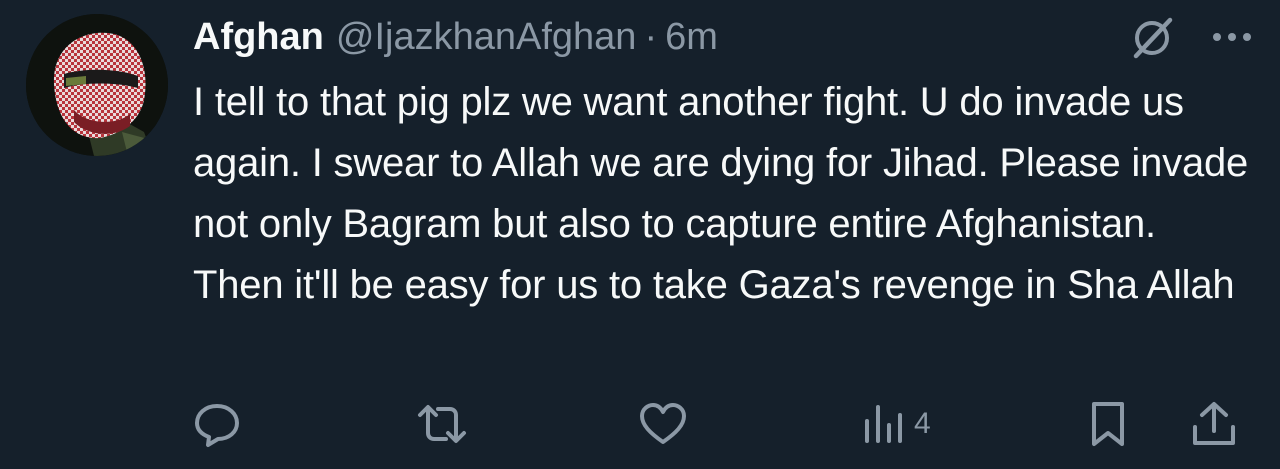 The height and width of the screenshot is (469, 1280). I want to click on like-button, so click(663, 424).